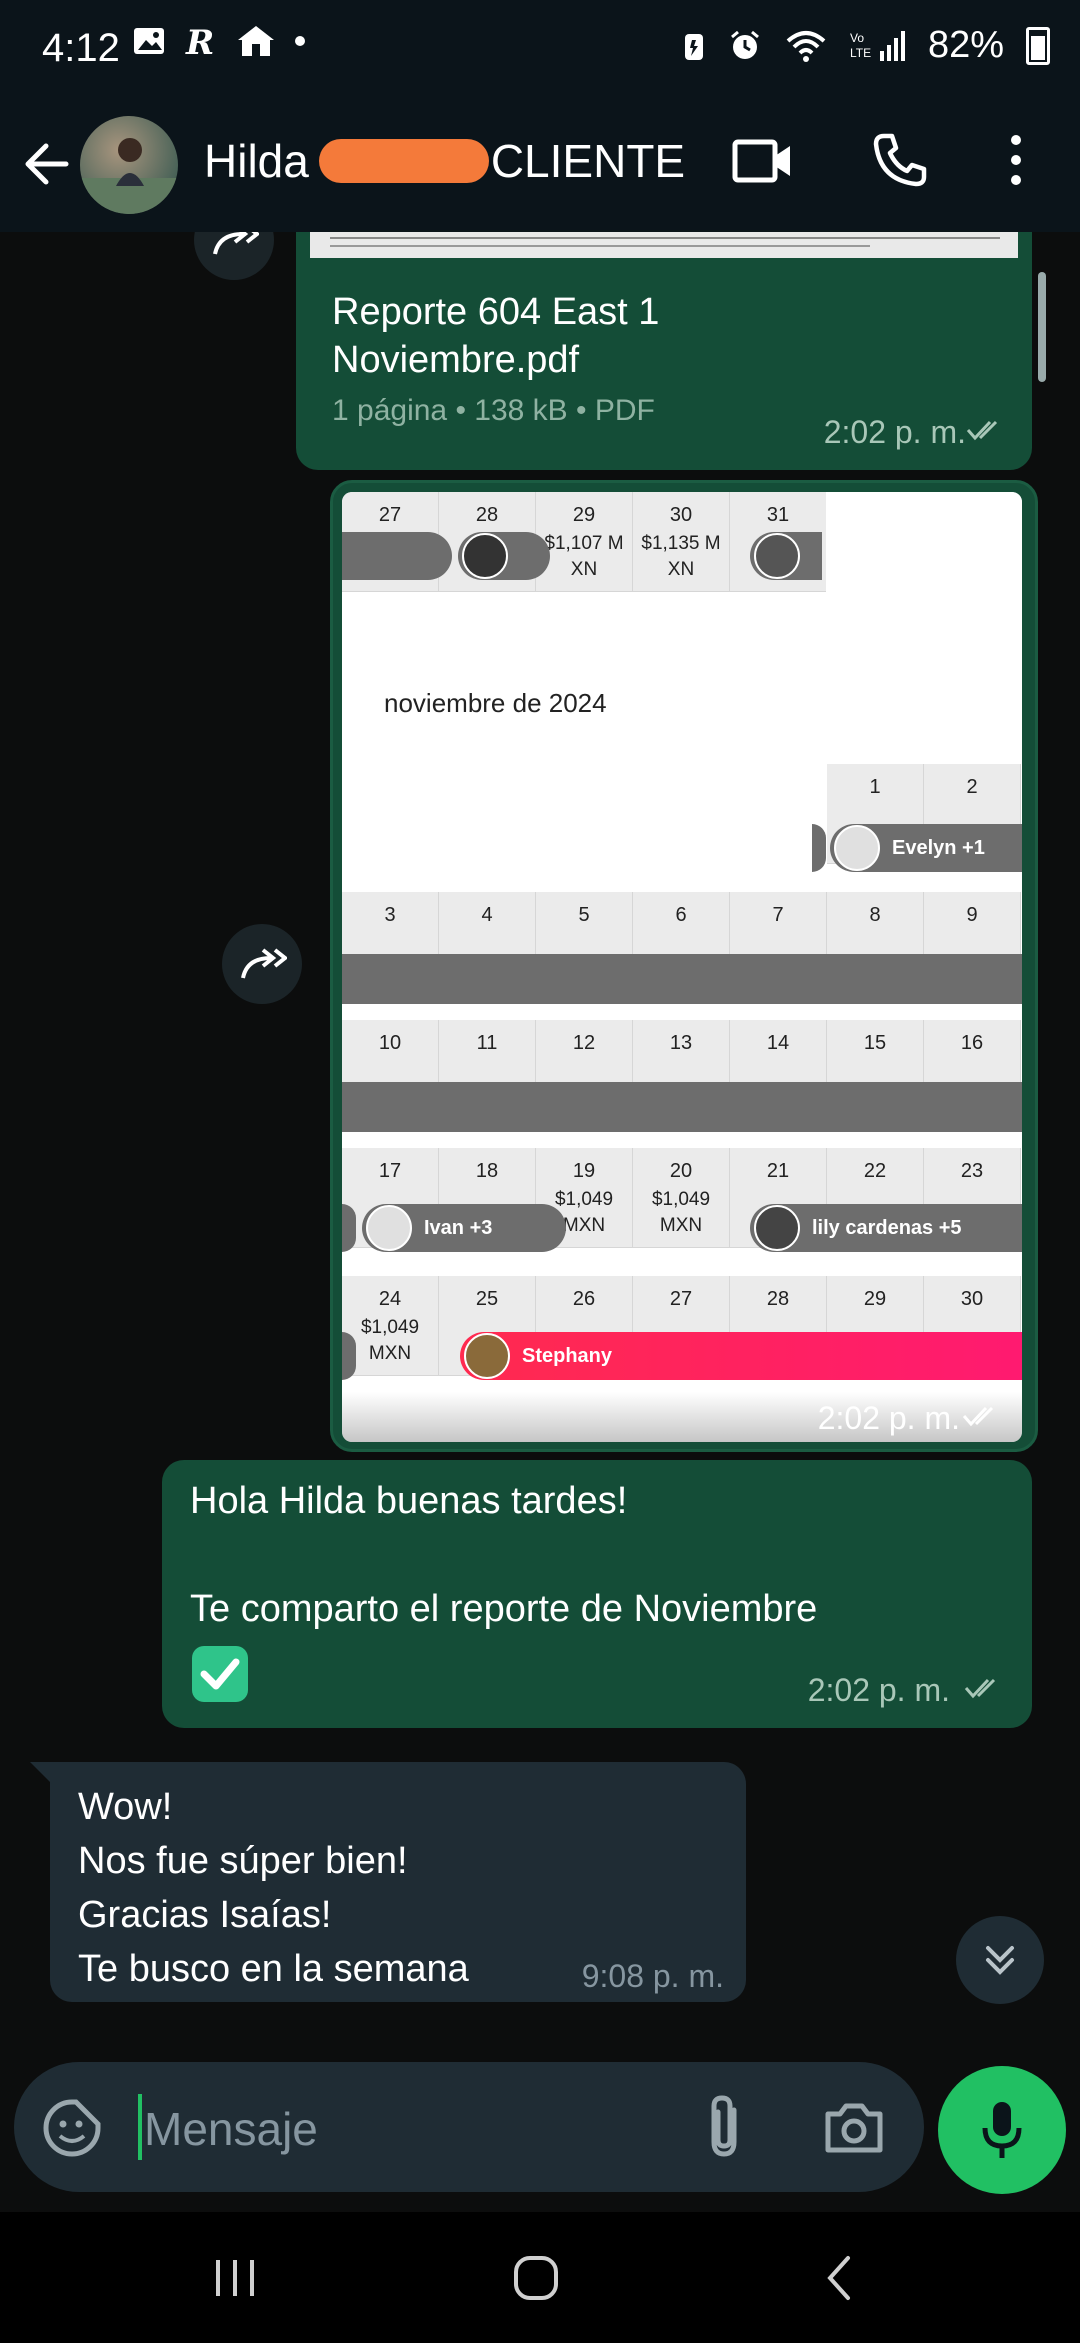 The image size is (1080, 2343). Describe the element at coordinates (72, 2128) in the screenshot. I see `sticker-icon` at that location.